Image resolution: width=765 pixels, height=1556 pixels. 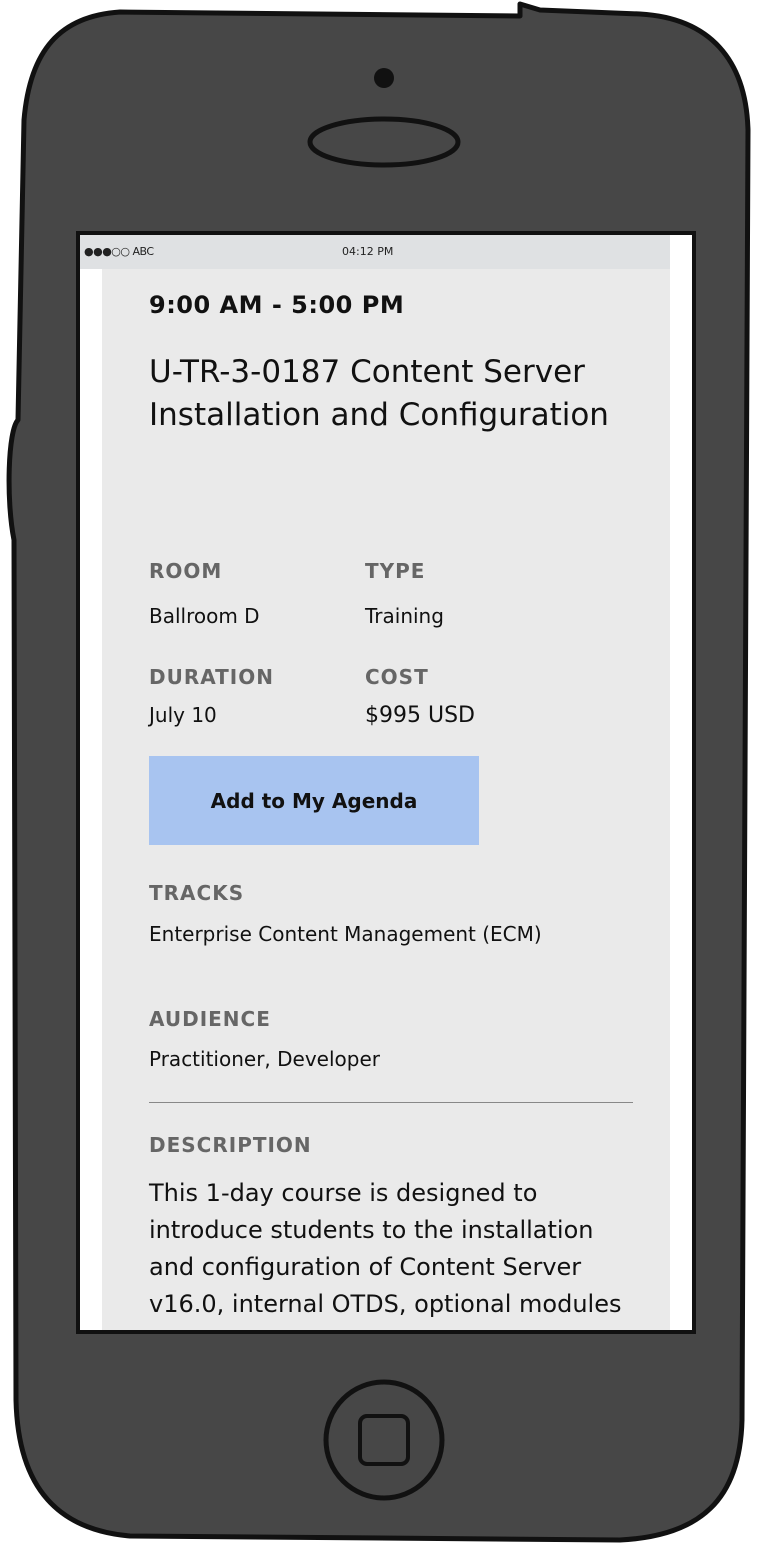 What do you see at coordinates (197, 893) in the screenshot?
I see `tracks-label: TRACKS` at bounding box center [197, 893].